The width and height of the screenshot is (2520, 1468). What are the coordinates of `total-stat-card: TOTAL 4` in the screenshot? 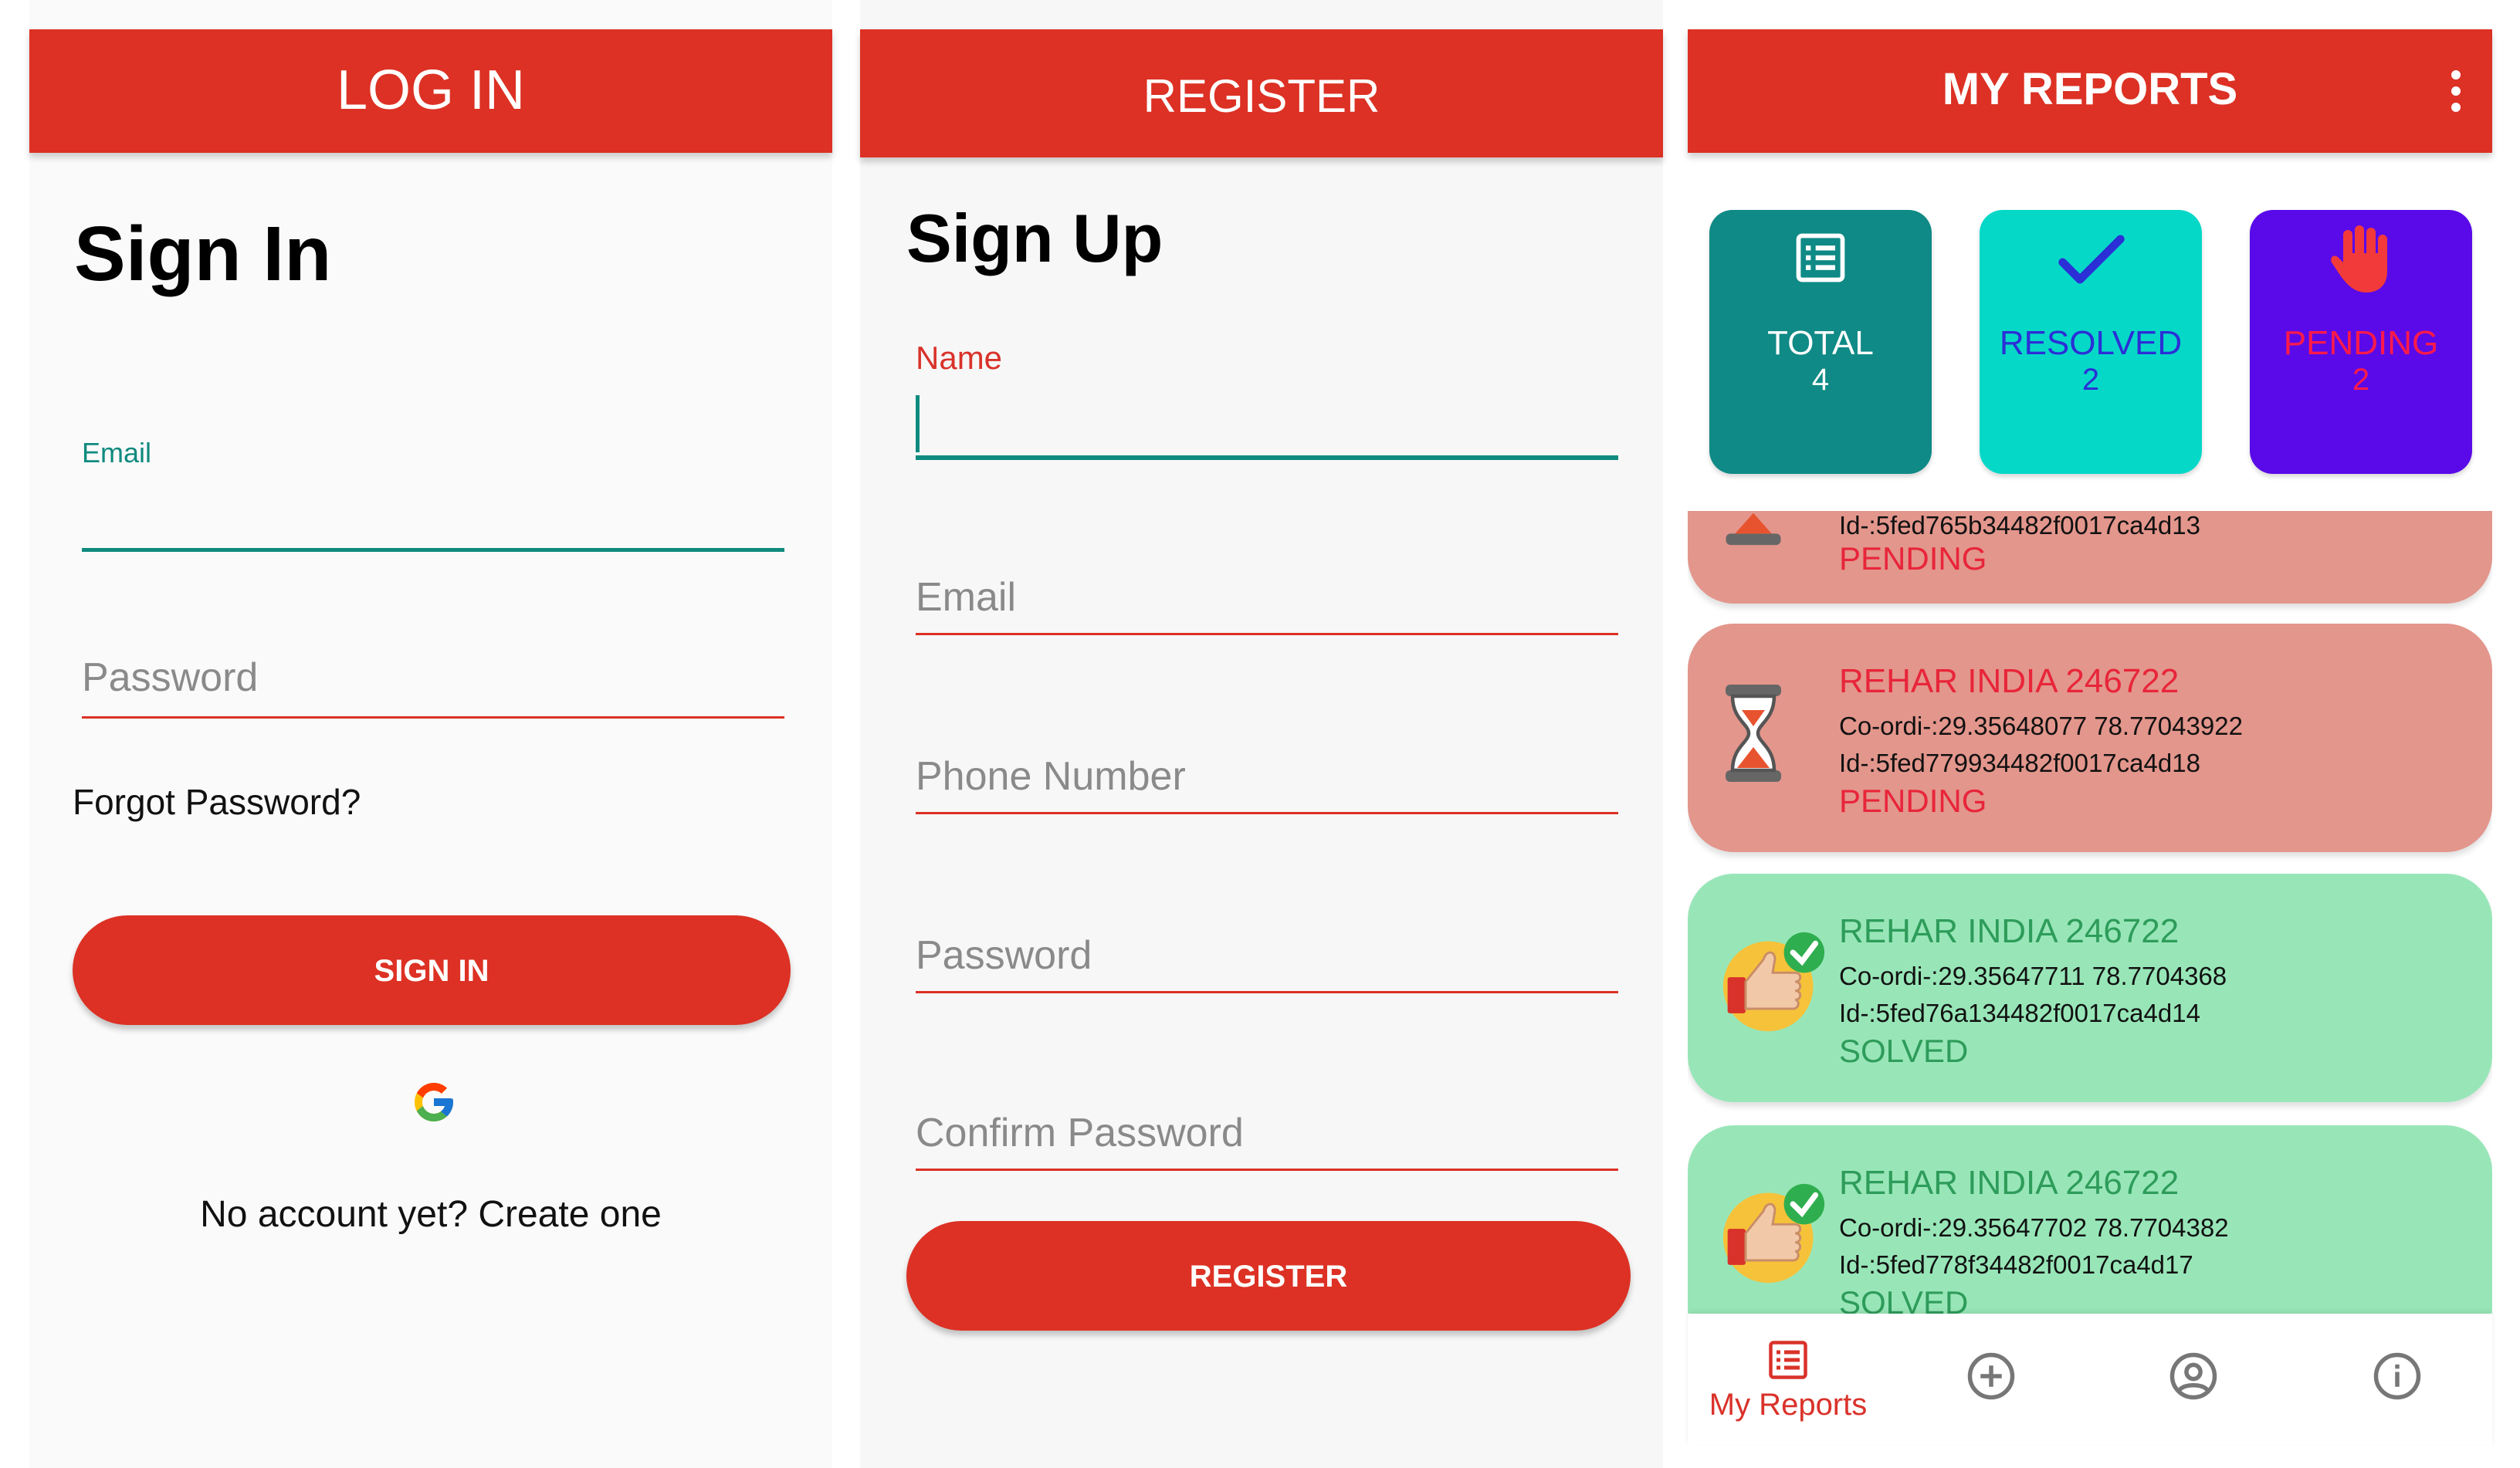 It's located at (1821, 342).